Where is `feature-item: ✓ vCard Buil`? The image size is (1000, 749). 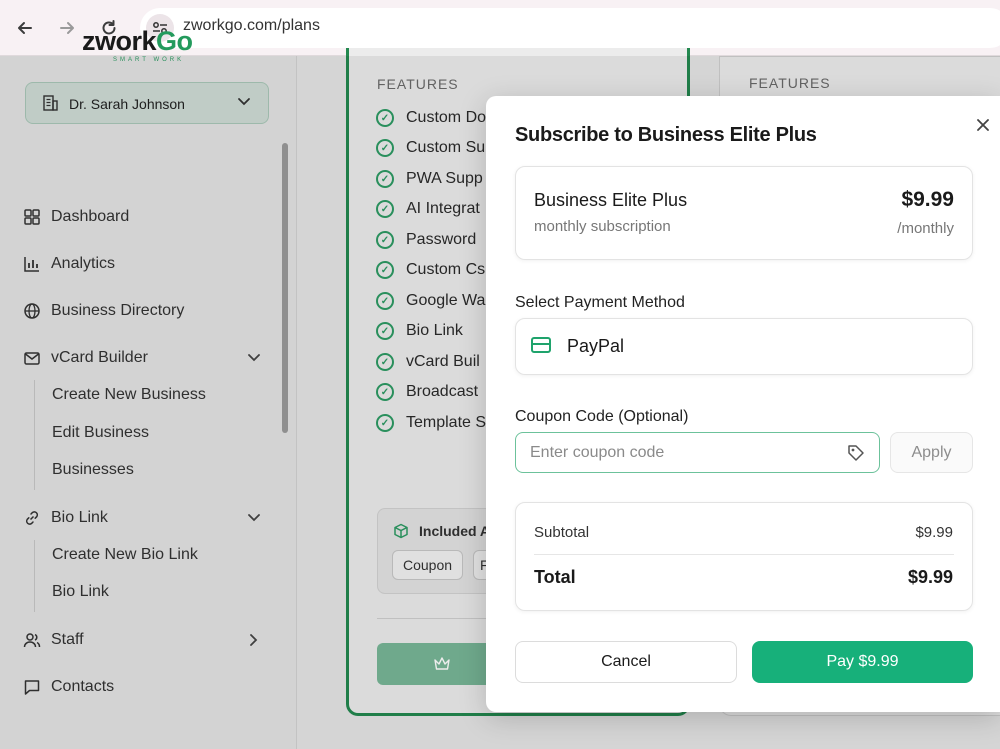 feature-item: ✓ vCard Buil is located at coordinates (428, 362).